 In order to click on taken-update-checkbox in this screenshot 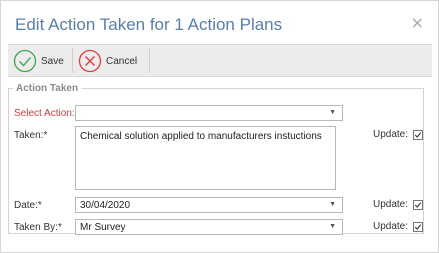, I will do `click(418, 134)`.